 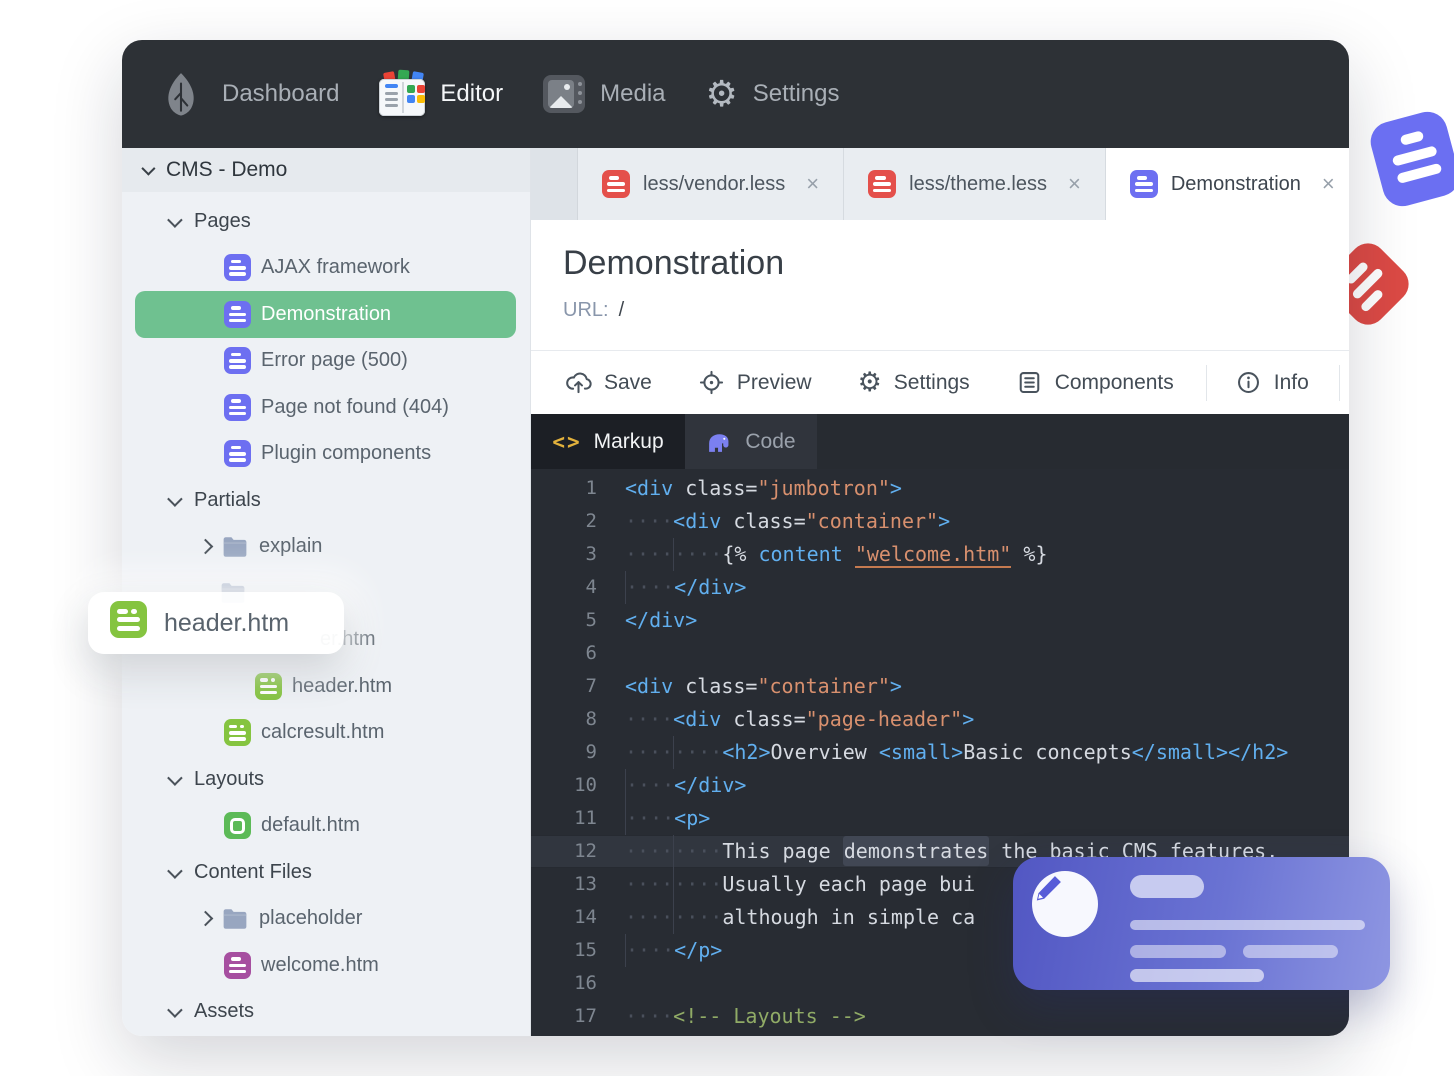 I want to click on line-number: 17, so click(x=585, y=1016).